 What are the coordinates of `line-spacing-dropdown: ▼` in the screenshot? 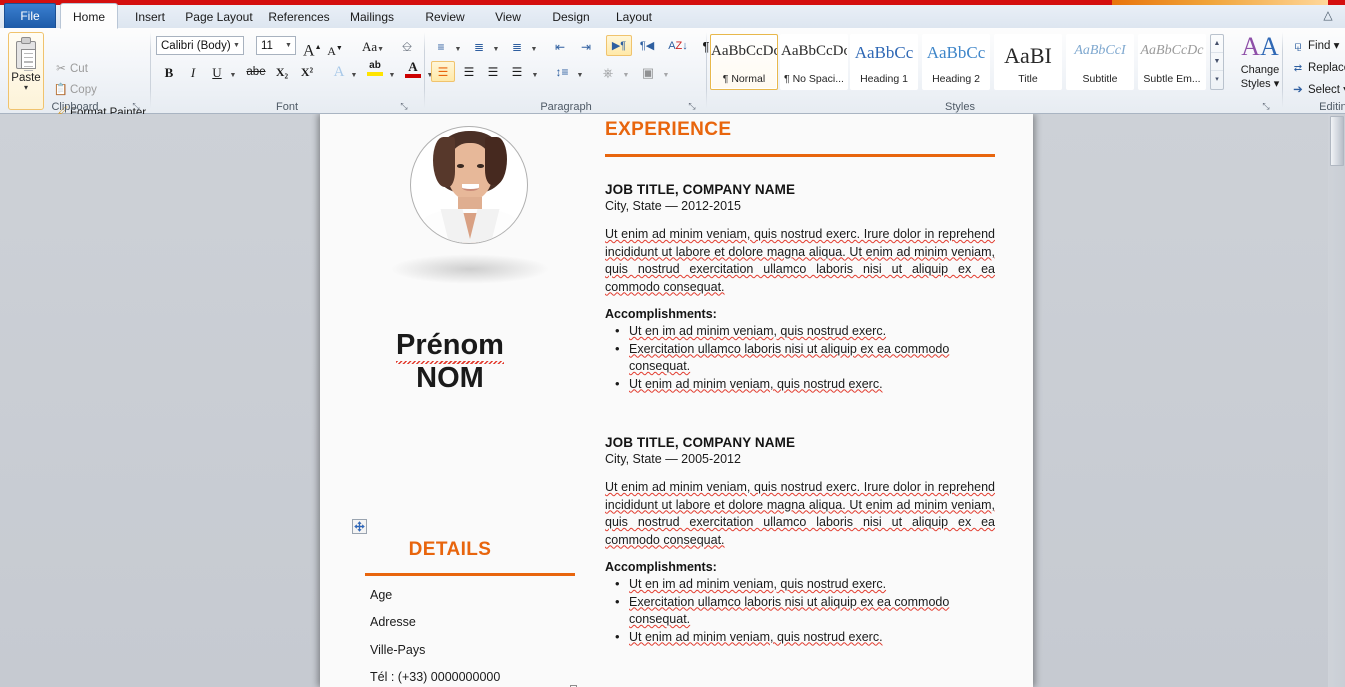 It's located at (580, 71).